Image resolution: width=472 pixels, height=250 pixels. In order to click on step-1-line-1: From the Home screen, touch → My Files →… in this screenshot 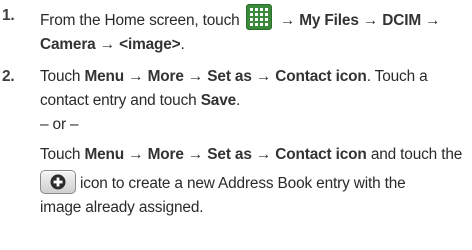, I will do `click(256, 18)`.